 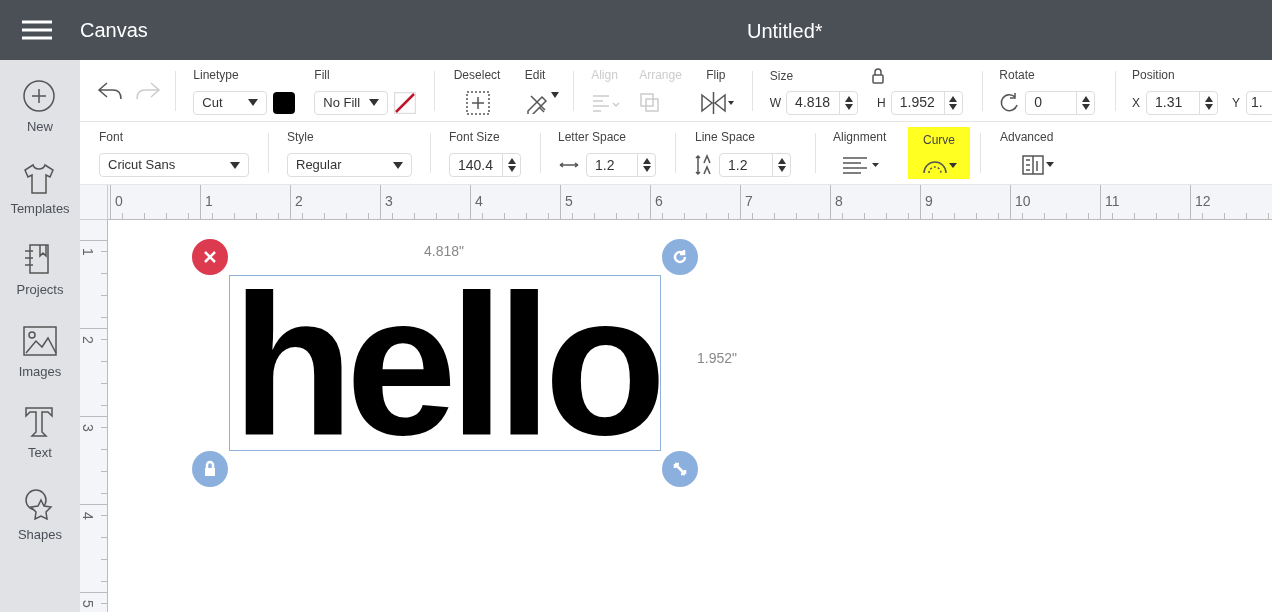 I want to click on ruler-corner, so click(x=94, y=202).